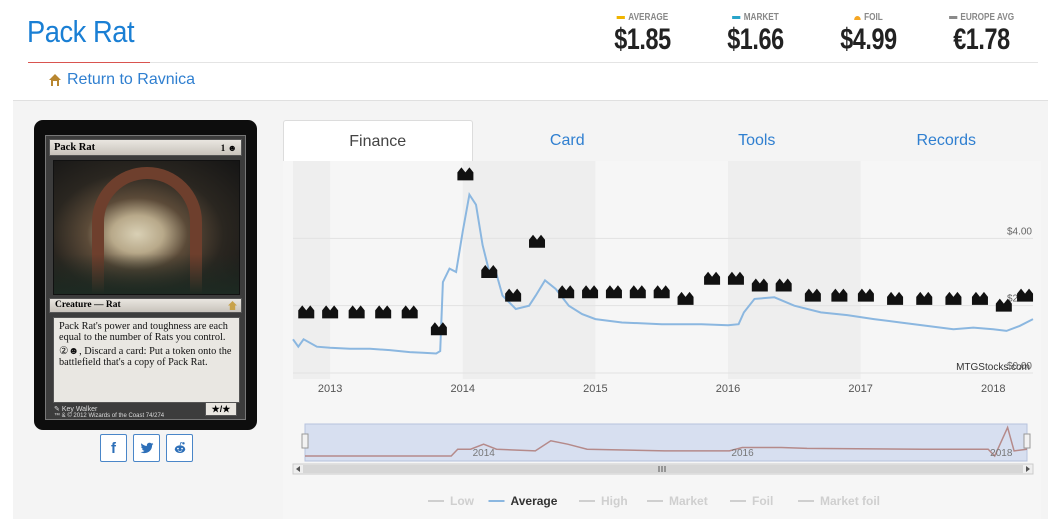  I want to click on mh1-icon, so click(1025, 295).